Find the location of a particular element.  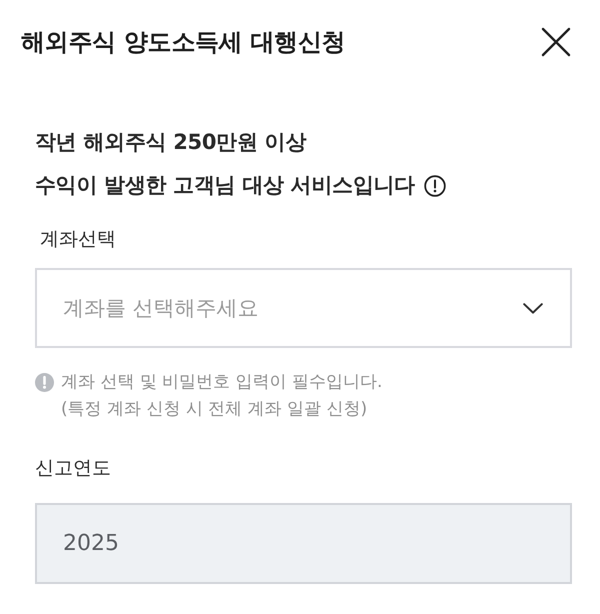

year-value: 2025 is located at coordinates (91, 543).